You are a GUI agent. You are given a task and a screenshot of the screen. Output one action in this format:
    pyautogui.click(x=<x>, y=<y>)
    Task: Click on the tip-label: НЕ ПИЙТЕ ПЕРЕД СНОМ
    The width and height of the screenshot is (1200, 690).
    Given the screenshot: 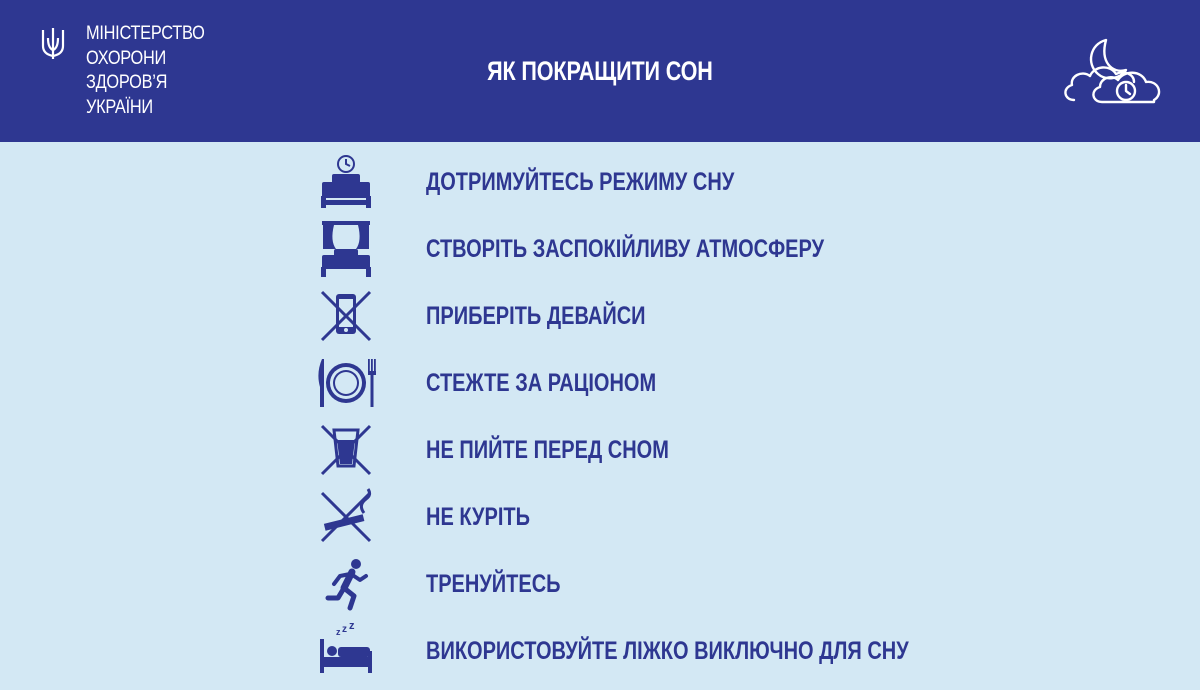 What is the action you would take?
    pyautogui.click(x=547, y=450)
    